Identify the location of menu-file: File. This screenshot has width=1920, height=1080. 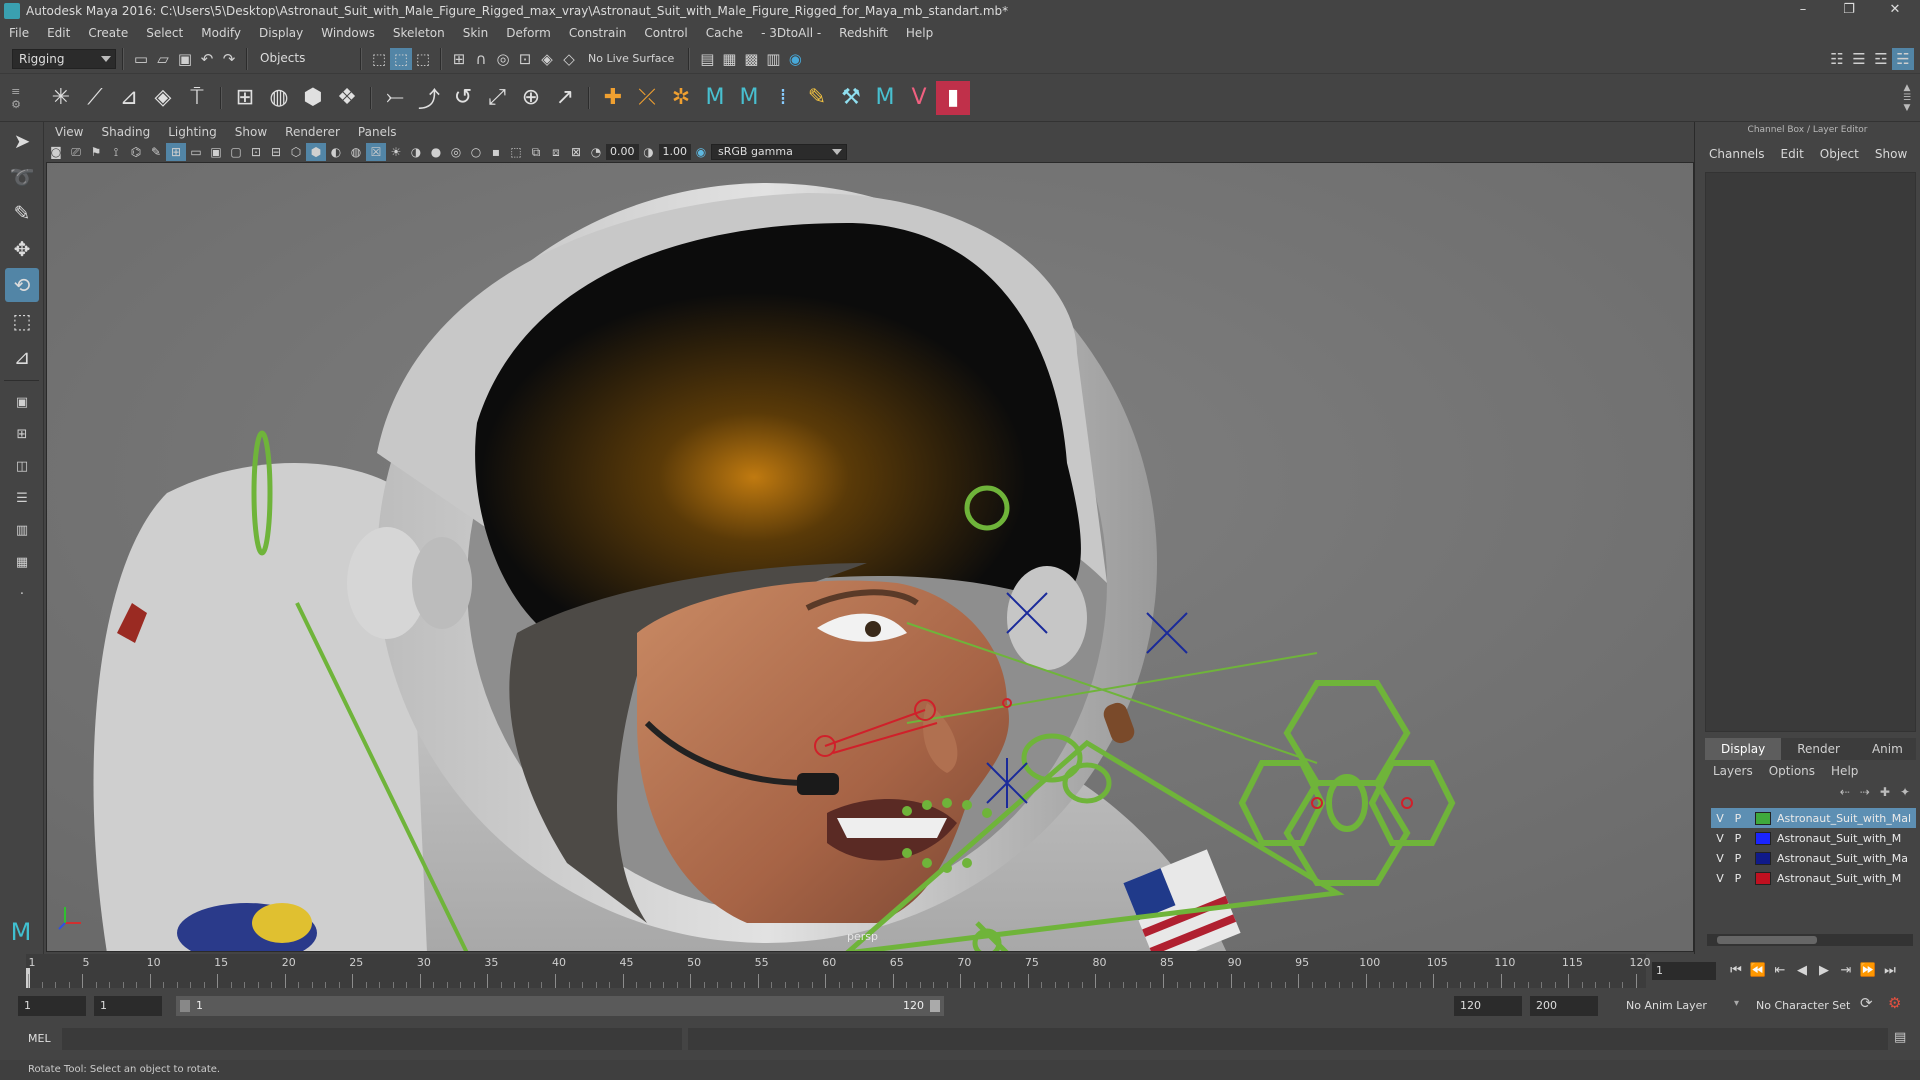
(19, 33).